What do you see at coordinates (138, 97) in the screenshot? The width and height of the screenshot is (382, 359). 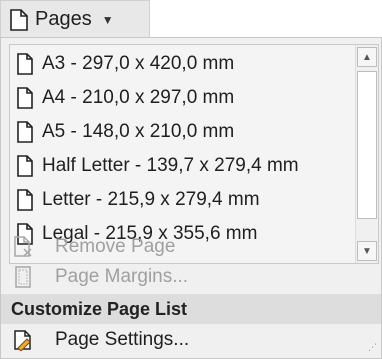 I see `page-size-label: A4 - 210,0 x 297,0 mm` at bounding box center [138, 97].